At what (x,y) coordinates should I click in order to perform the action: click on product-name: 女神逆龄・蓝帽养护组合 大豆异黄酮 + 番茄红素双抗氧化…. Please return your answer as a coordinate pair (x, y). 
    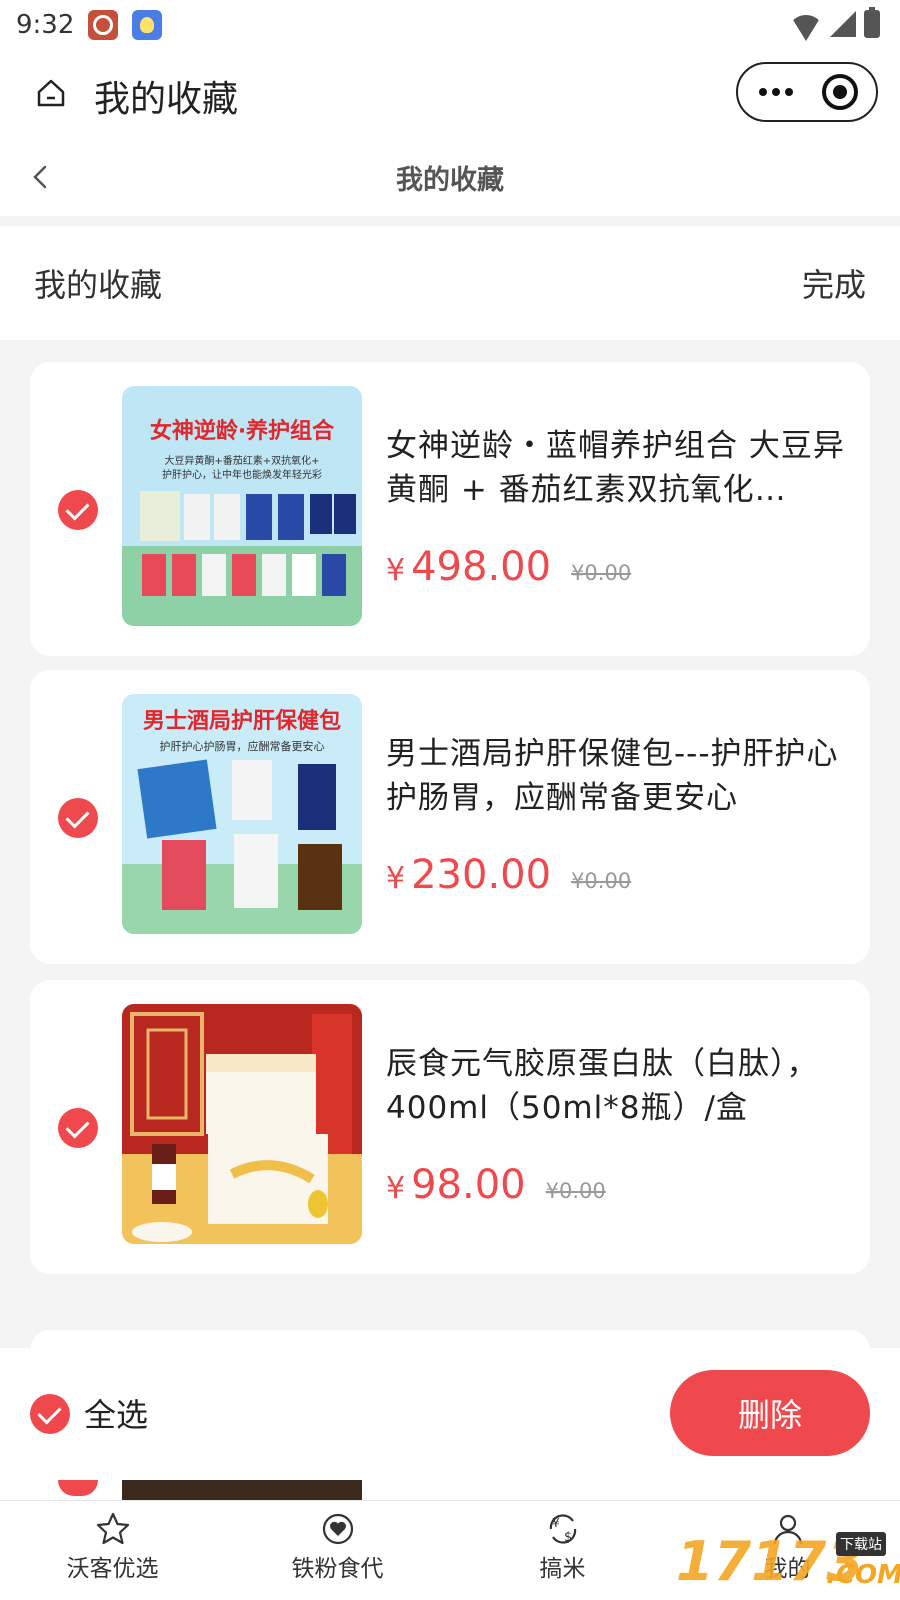
    Looking at the image, I should click on (616, 468).